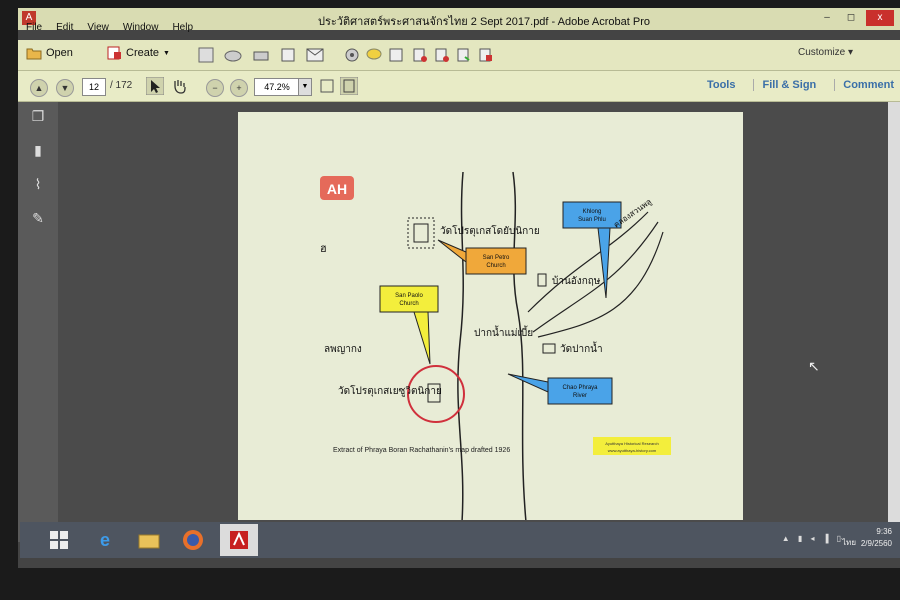 Image resolution: width=900 pixels, height=600 pixels. What do you see at coordinates (851, 18) in the screenshot?
I see `maximize-button: ◻` at bounding box center [851, 18].